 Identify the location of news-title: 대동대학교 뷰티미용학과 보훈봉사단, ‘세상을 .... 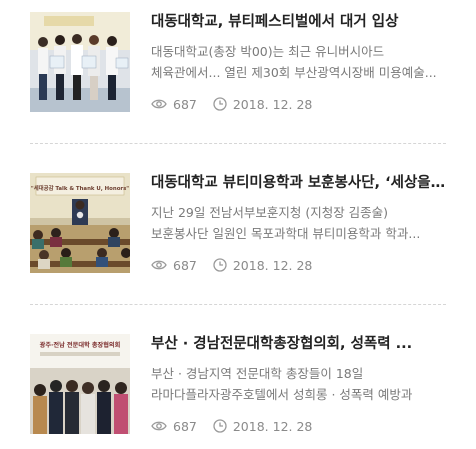
(298, 183).